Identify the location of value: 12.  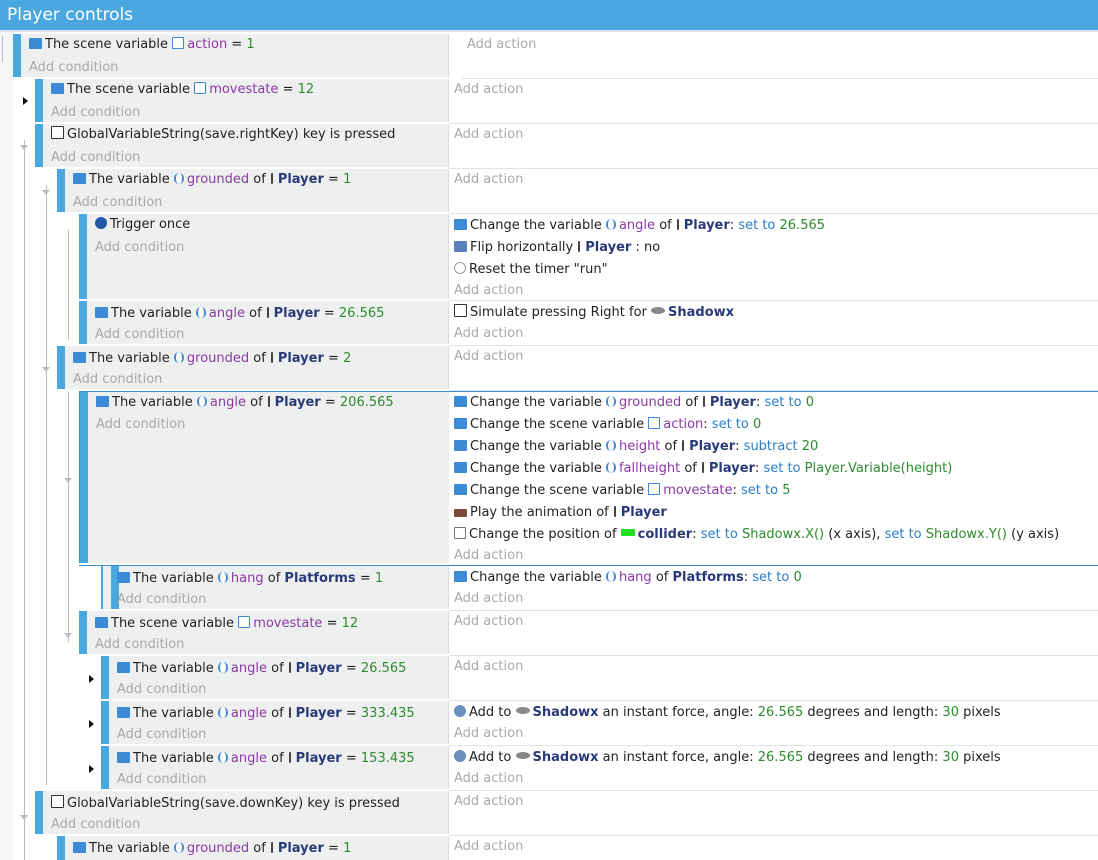
(306, 89).